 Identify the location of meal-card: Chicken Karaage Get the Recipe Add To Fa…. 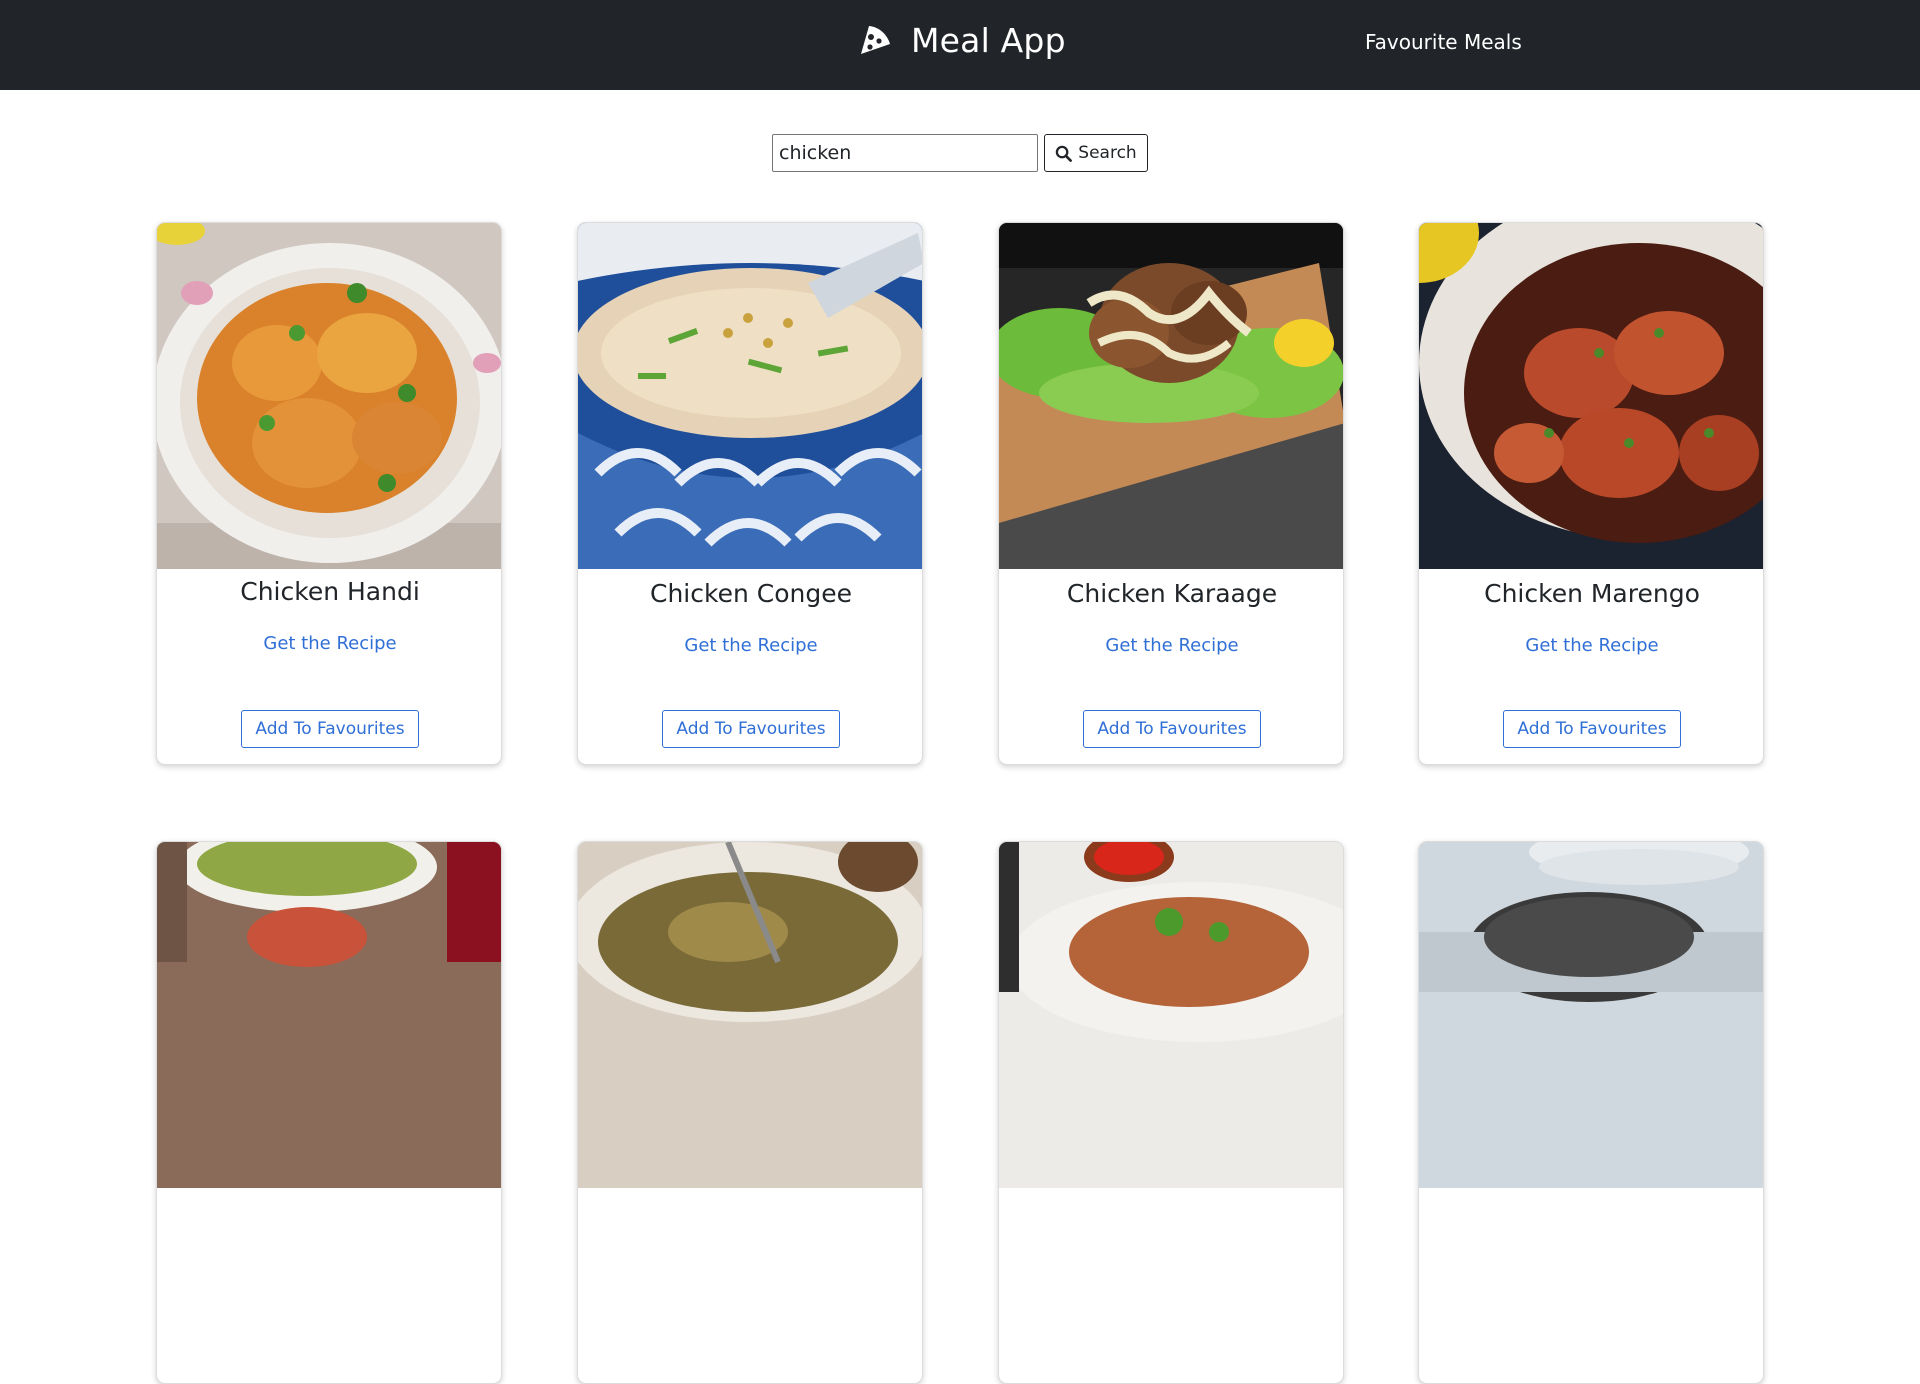
(1171, 493).